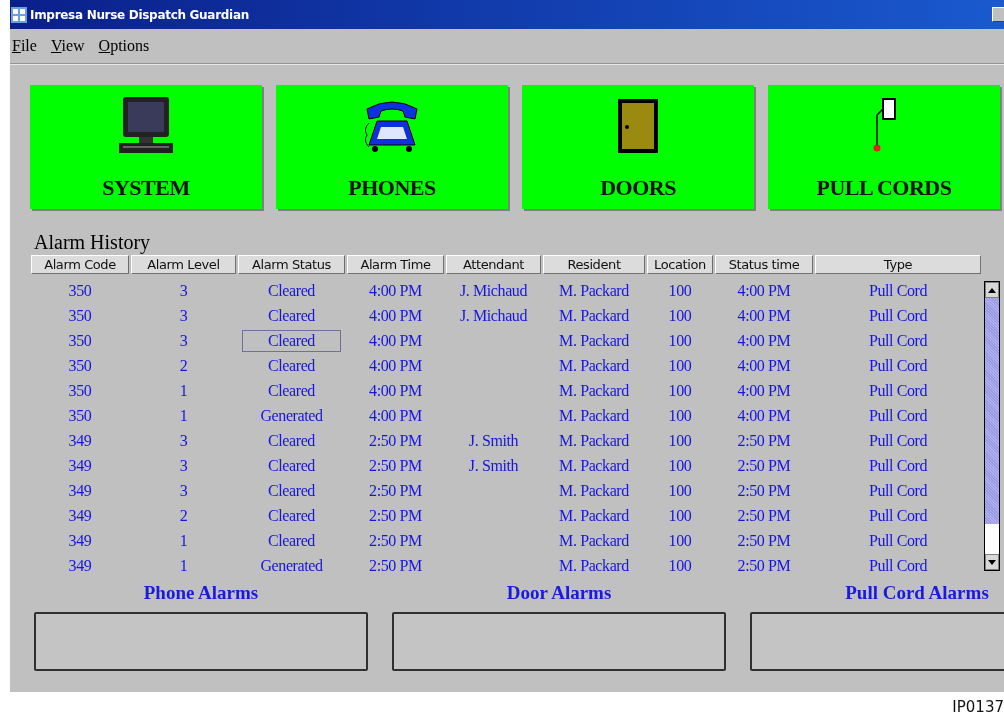  I want to click on table-cell-text: J. Smith, so click(493, 441).